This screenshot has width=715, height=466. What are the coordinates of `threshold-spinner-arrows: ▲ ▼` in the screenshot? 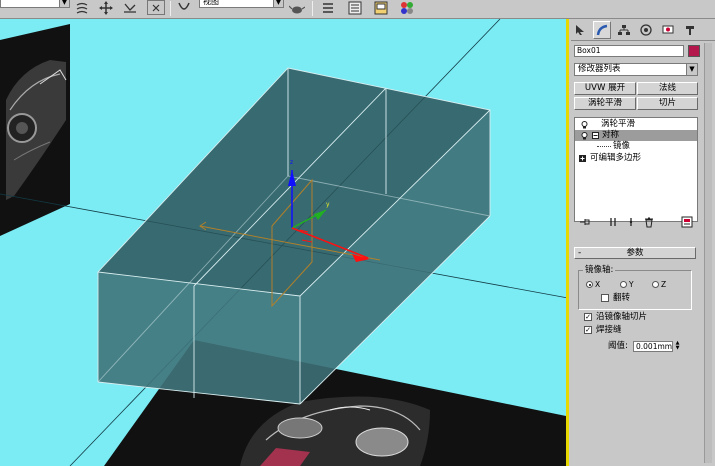 It's located at (677, 346).